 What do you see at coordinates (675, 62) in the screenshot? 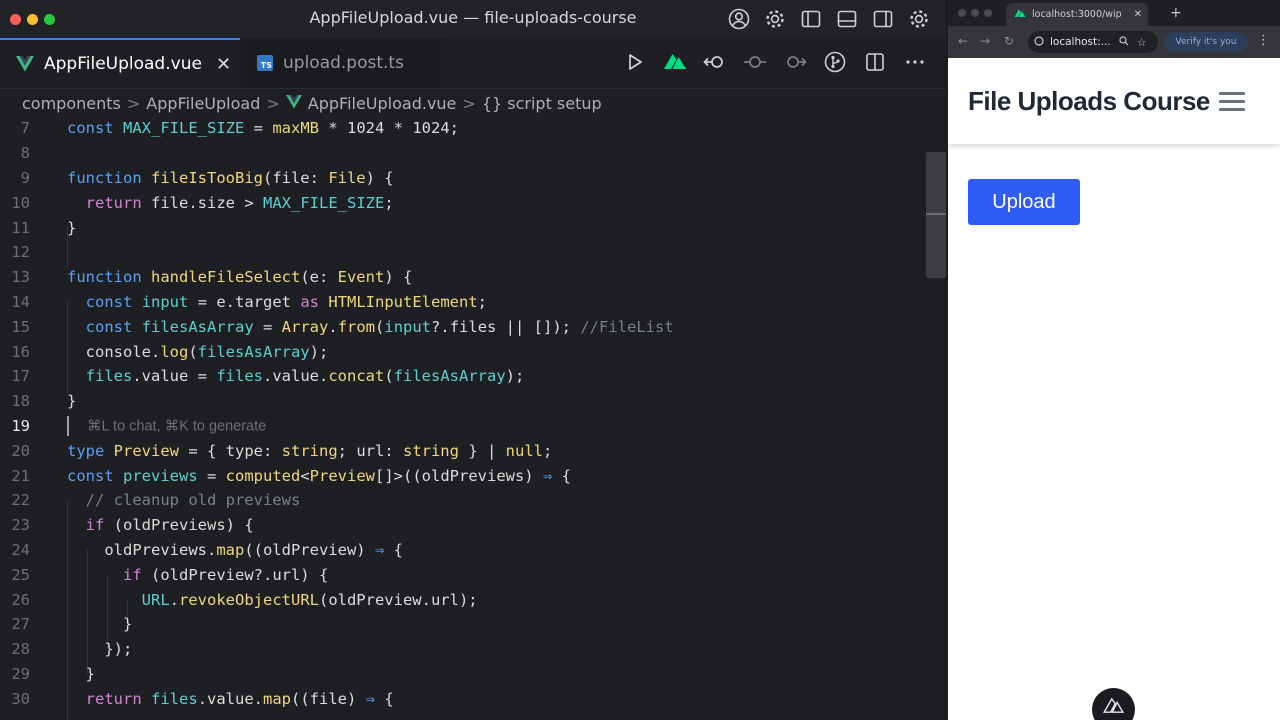
I see `nuxt-icon` at bounding box center [675, 62].